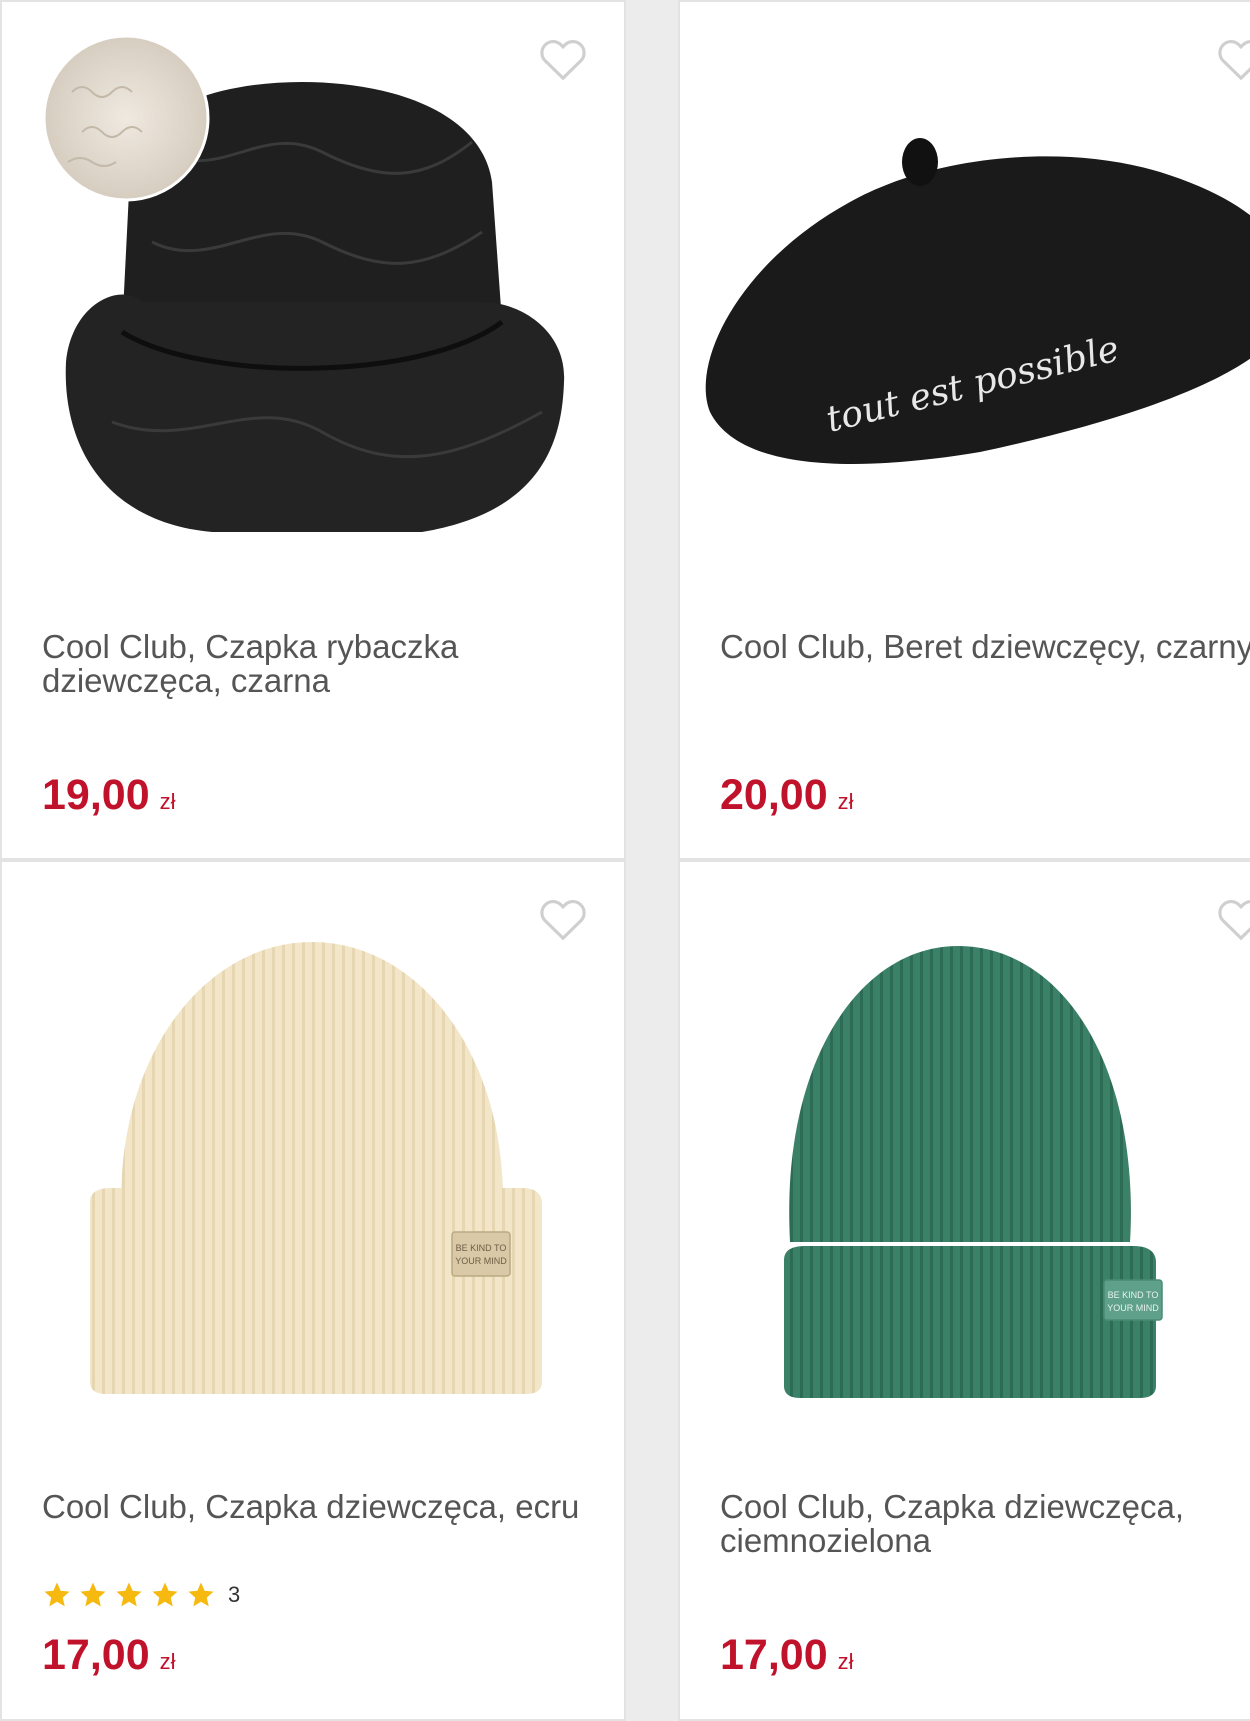 This screenshot has width=1250, height=1721. I want to click on product-title: Cool Club, Czapka dziewczęca, ecru, so click(322, 1507).